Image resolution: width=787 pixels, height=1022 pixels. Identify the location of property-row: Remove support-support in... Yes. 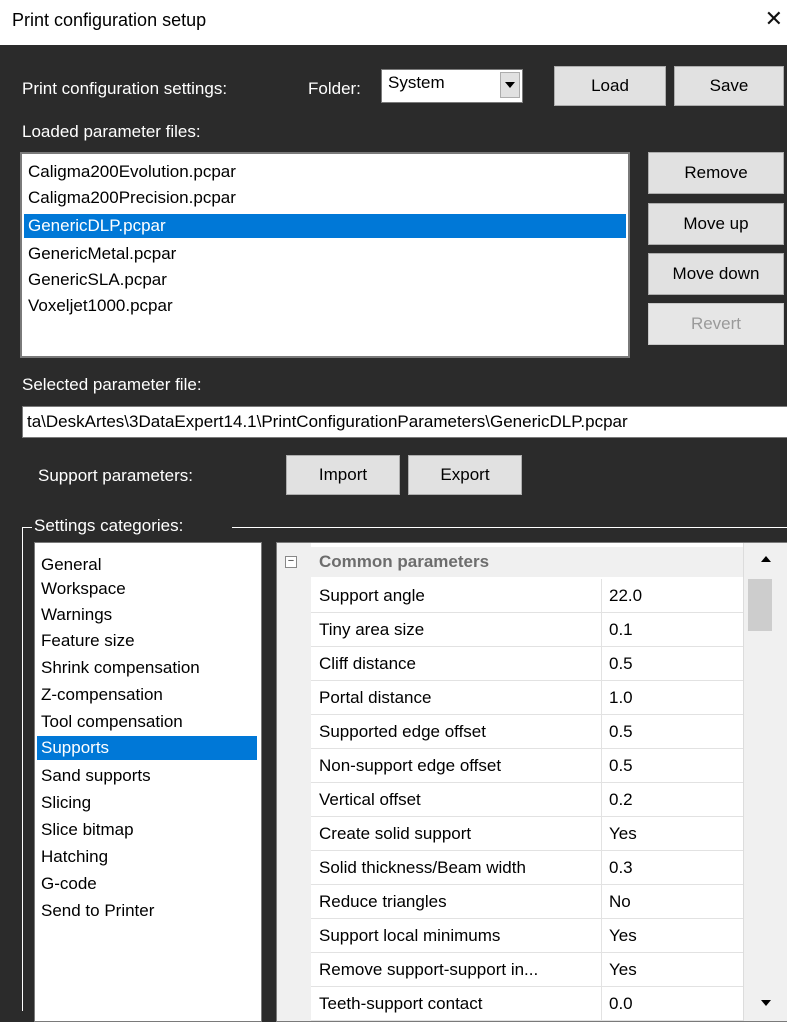
(527, 970).